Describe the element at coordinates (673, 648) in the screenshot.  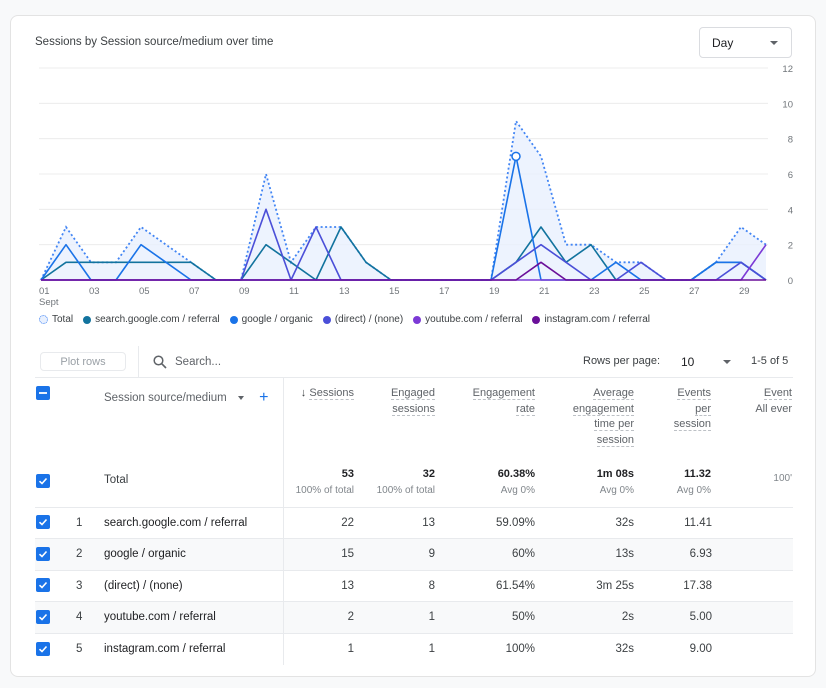
I see `cell-events-per-session: 9.00` at that location.